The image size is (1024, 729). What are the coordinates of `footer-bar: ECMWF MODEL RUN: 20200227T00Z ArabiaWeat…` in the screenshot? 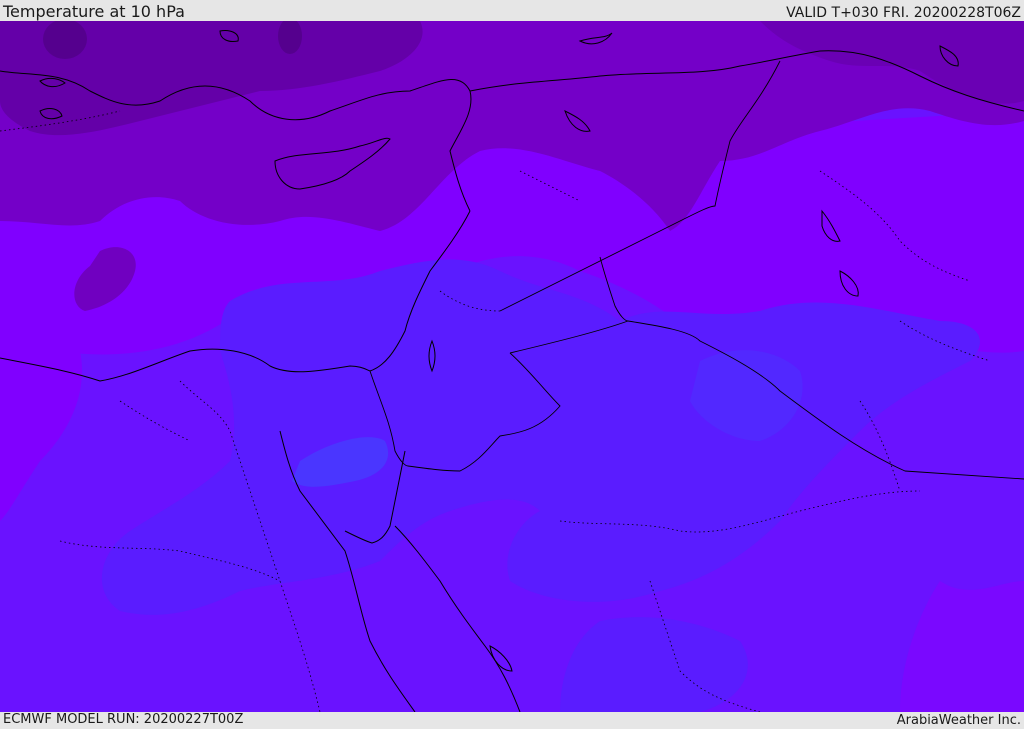 It's located at (512, 720).